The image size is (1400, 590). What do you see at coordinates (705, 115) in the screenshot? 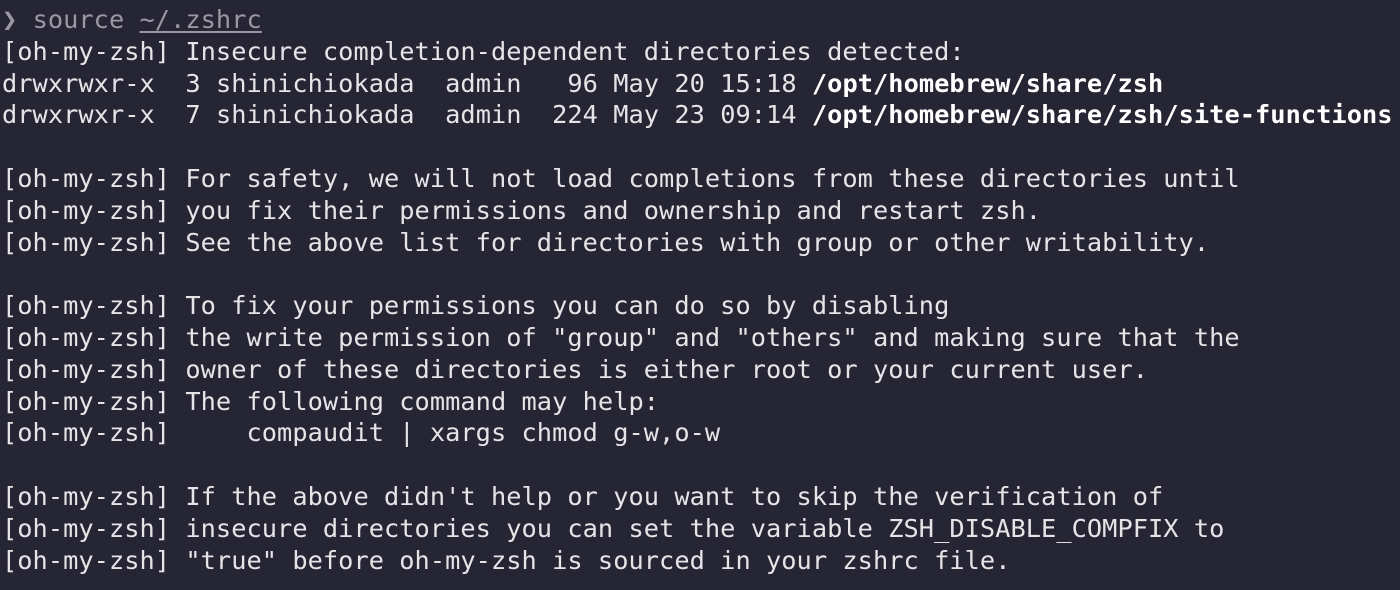
I see `dir-date: May 23 09:14` at bounding box center [705, 115].